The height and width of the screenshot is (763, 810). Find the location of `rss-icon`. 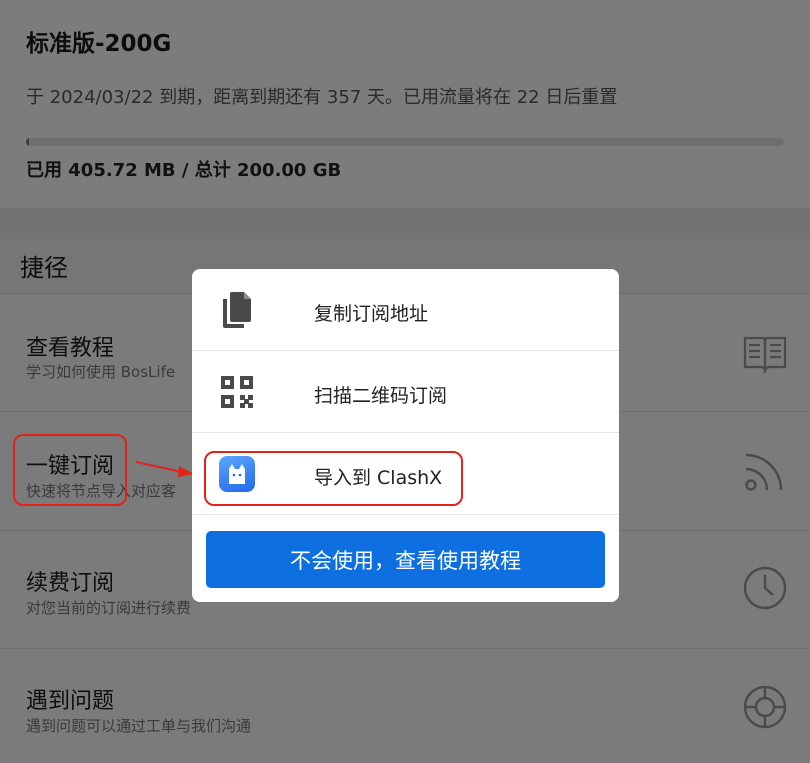

rss-icon is located at coordinates (765, 471).